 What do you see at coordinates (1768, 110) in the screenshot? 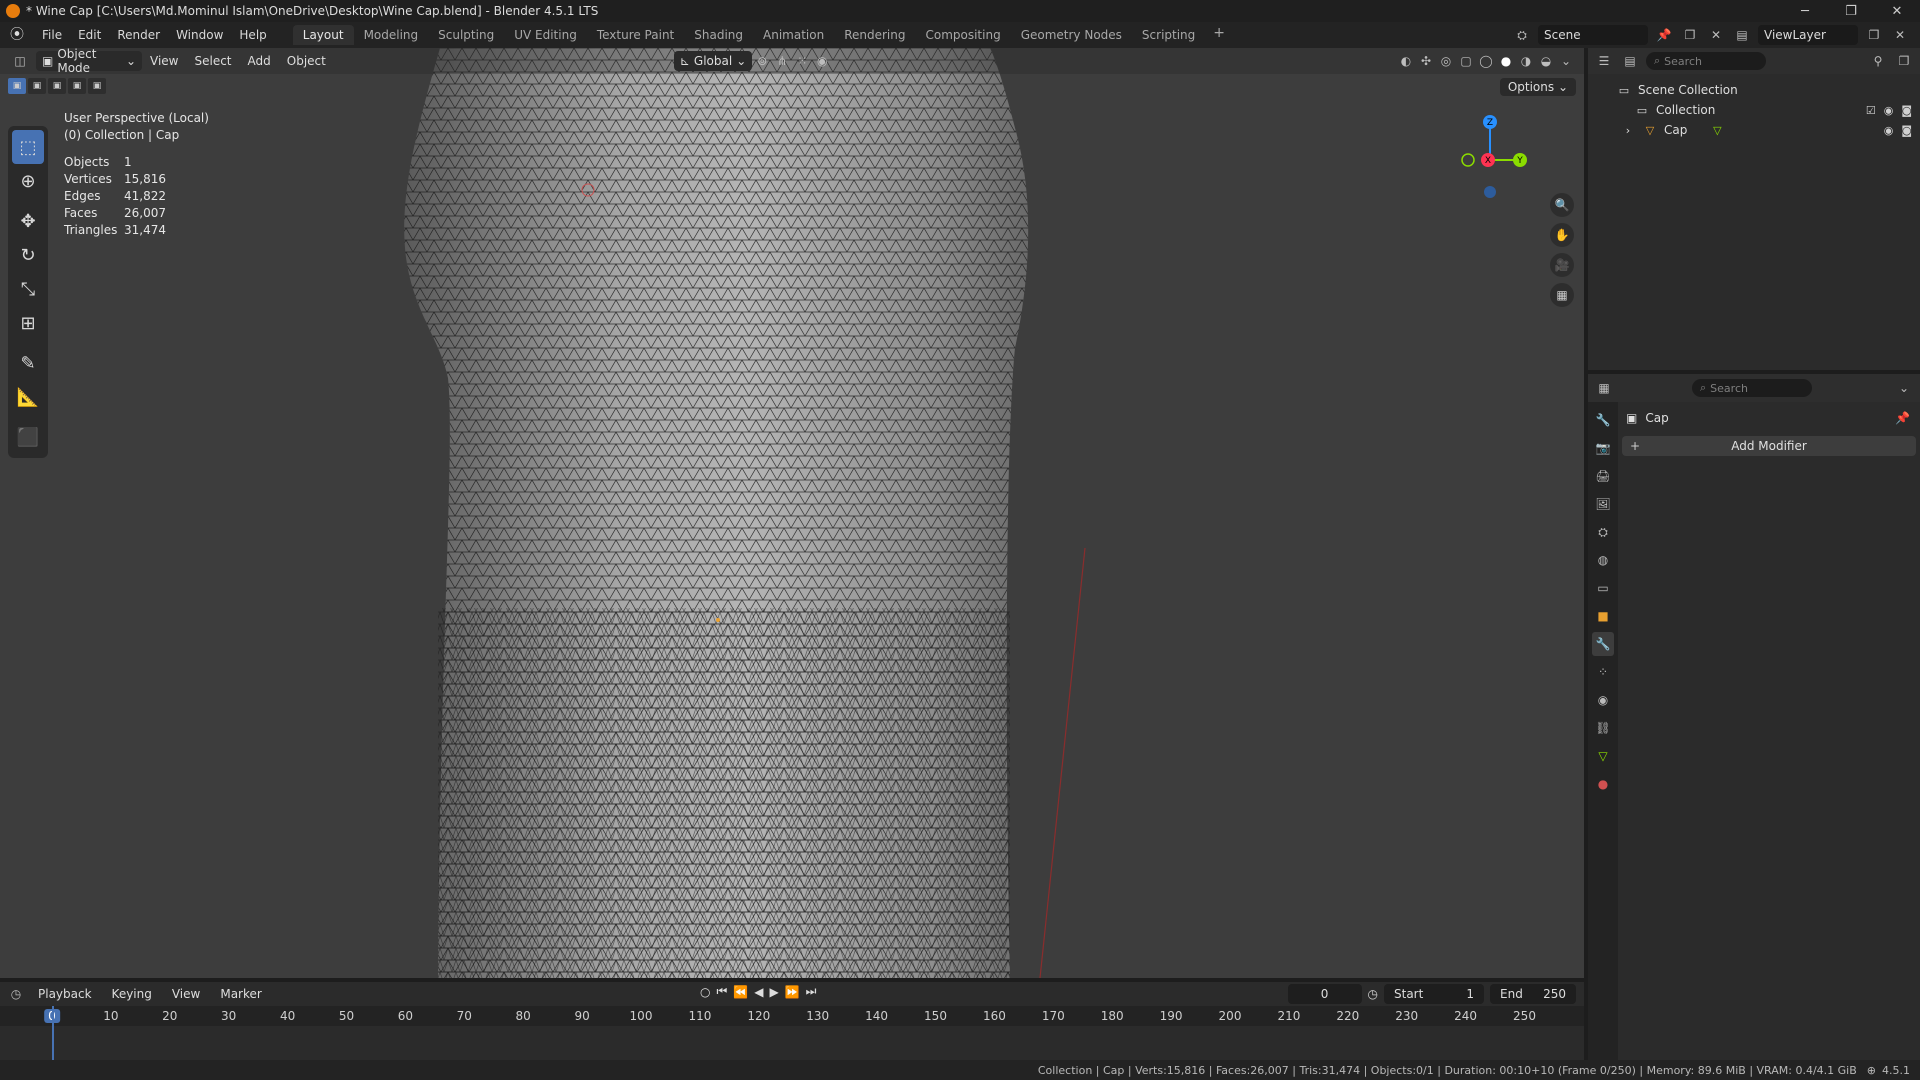
I see `outliner-item-collection: ▭ Collection ☑ ◉ ◙` at bounding box center [1768, 110].